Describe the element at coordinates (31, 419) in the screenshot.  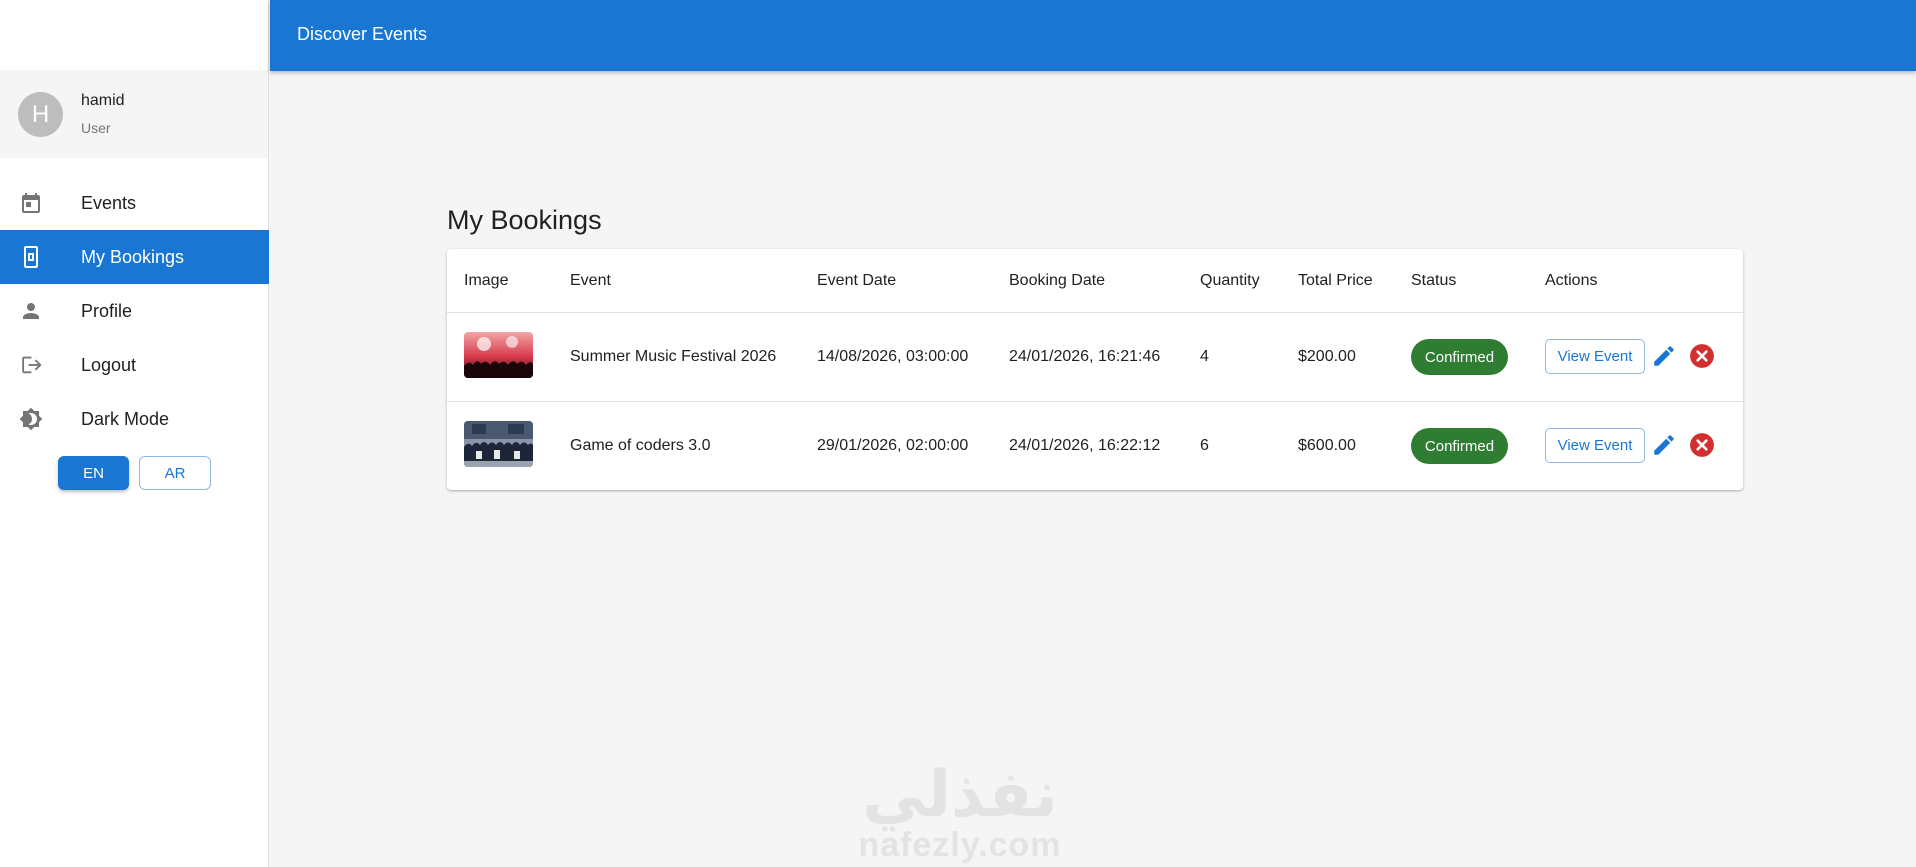
I see `brightness-icon` at that location.